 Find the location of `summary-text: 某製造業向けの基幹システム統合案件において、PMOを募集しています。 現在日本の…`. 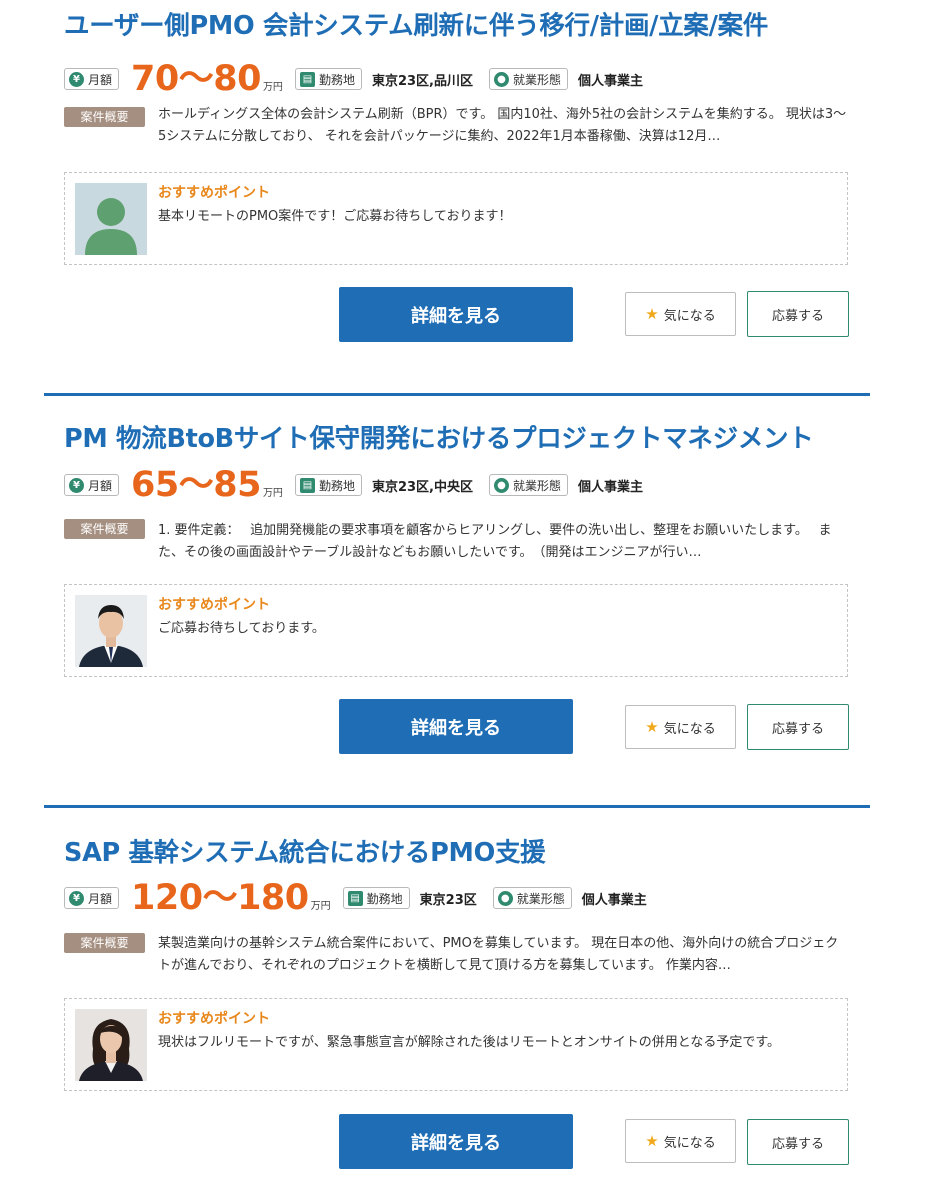

summary-text: 某製造業向けの基幹システム統合案件において、PMOを募集しています。 現在日本の… is located at coordinates (498, 954).